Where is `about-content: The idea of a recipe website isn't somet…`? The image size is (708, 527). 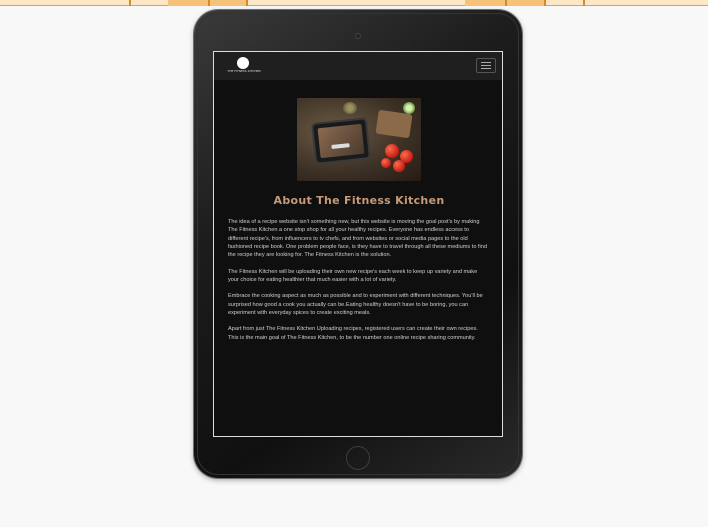
about-content: The idea of a recipe website isn't somet… is located at coordinates (358, 284).